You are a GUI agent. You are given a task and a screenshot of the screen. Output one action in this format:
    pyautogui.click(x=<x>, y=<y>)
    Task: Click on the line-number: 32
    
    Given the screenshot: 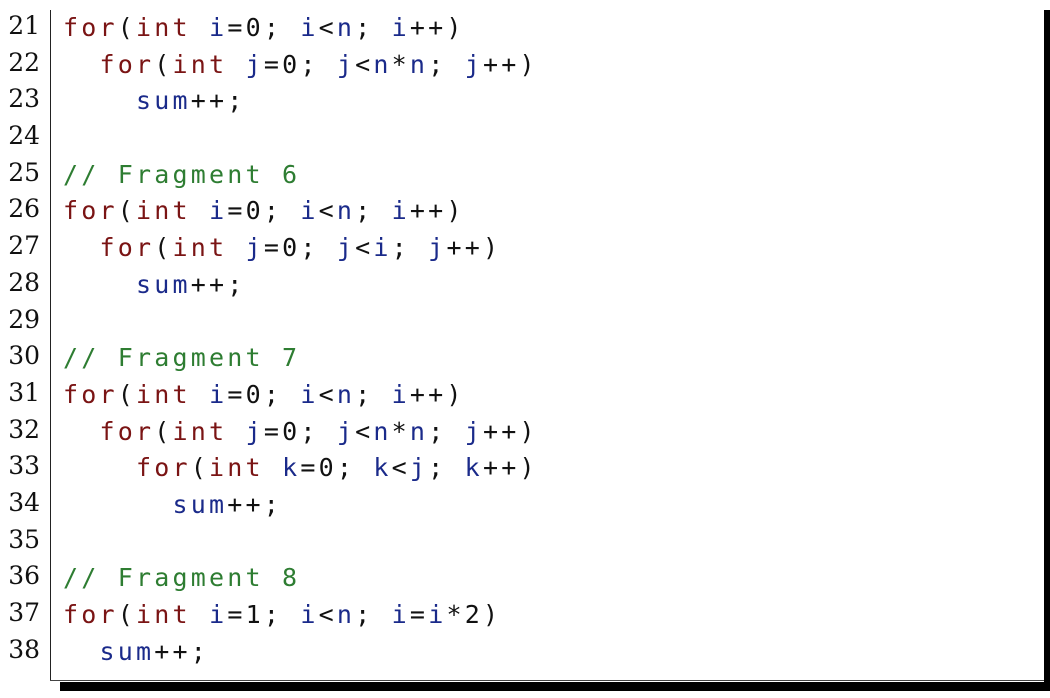 What is the action you would take?
    pyautogui.click(x=24, y=429)
    